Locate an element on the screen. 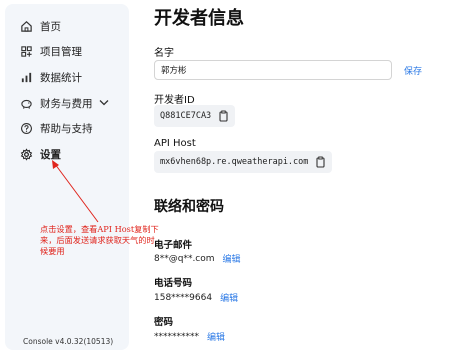  gear-icon is located at coordinates (26, 154).